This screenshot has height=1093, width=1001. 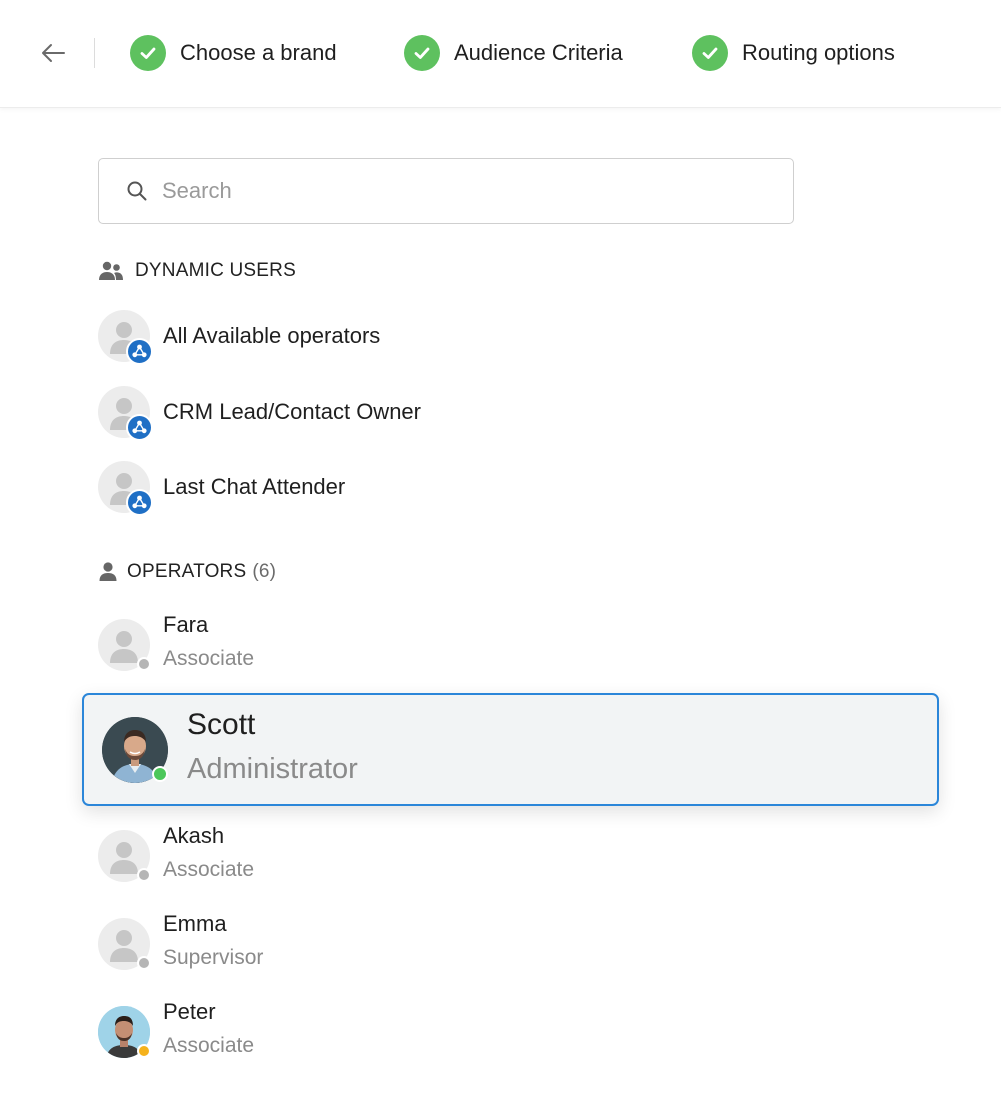 I want to click on arrow-left-icon, so click(x=53, y=53).